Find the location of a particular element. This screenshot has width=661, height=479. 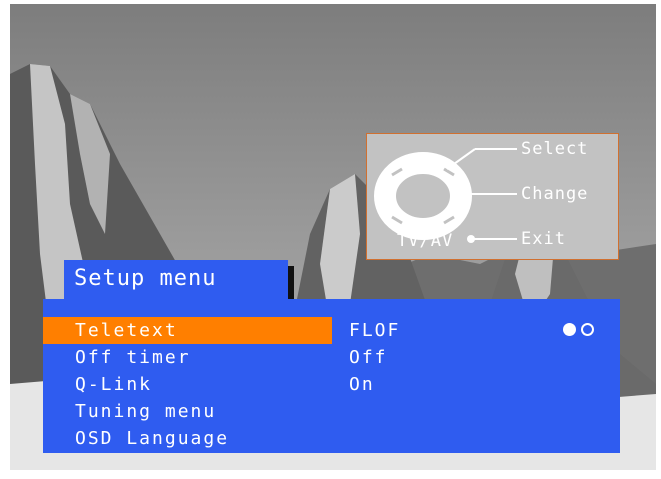

arrow-down-icon: ∨ is located at coordinates (420, 223).